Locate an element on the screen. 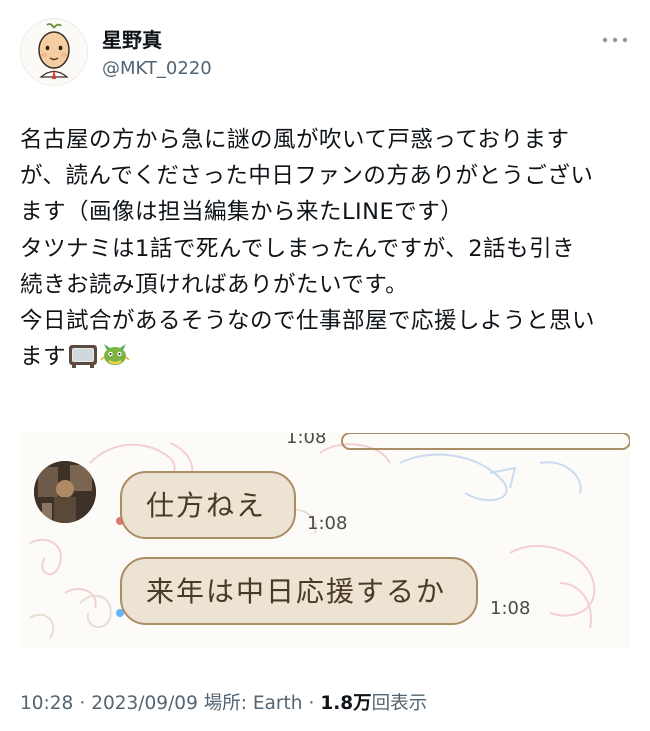  top-message-timestamp: 1:08 is located at coordinates (306, 440).